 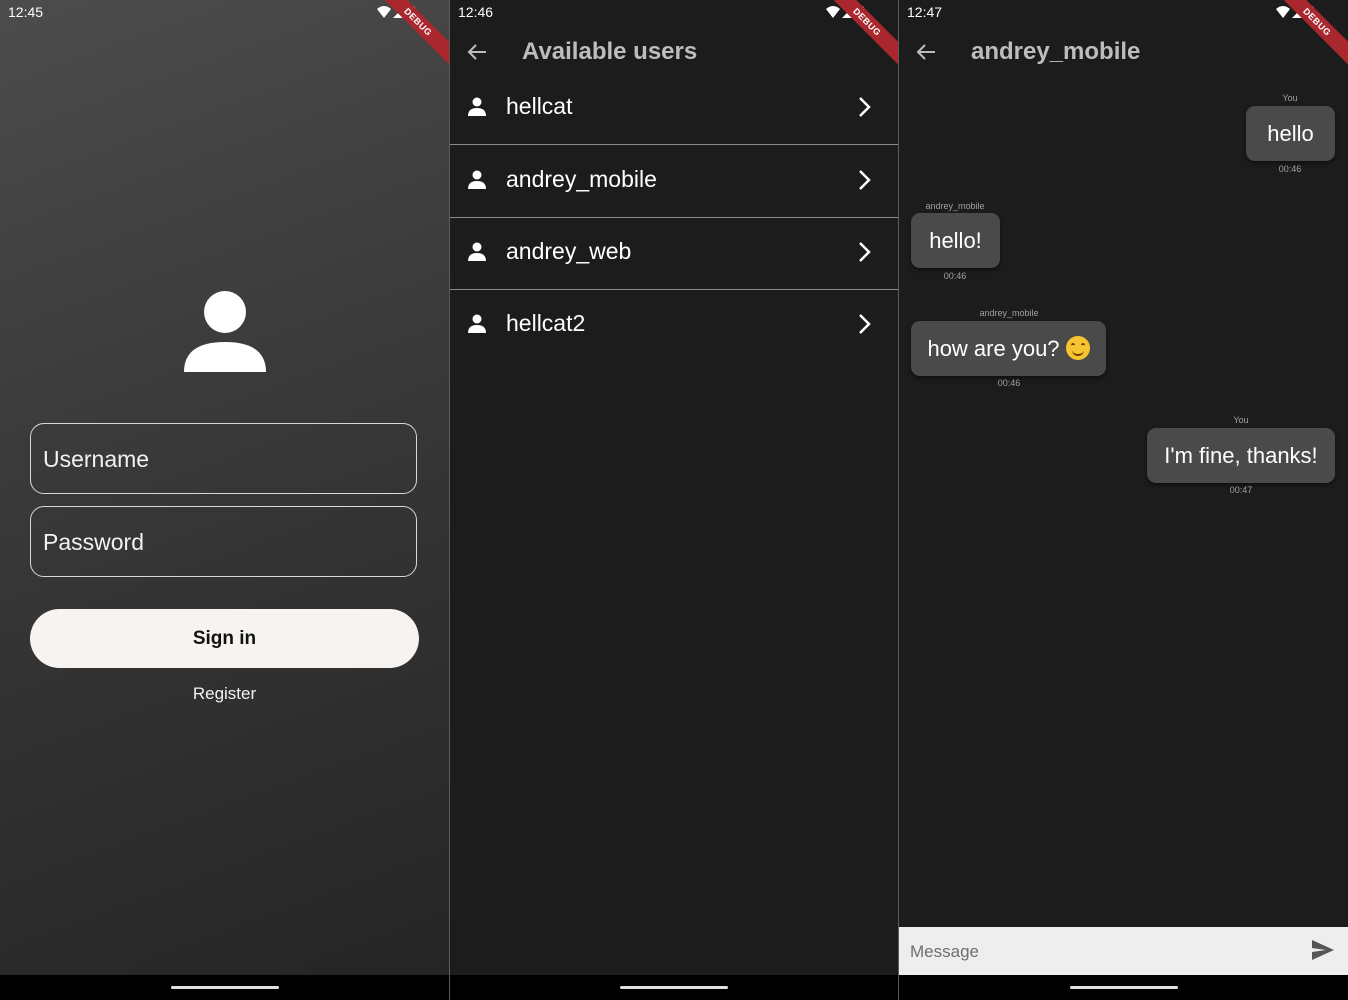 I want to click on message-input: Message, so click(x=944, y=952).